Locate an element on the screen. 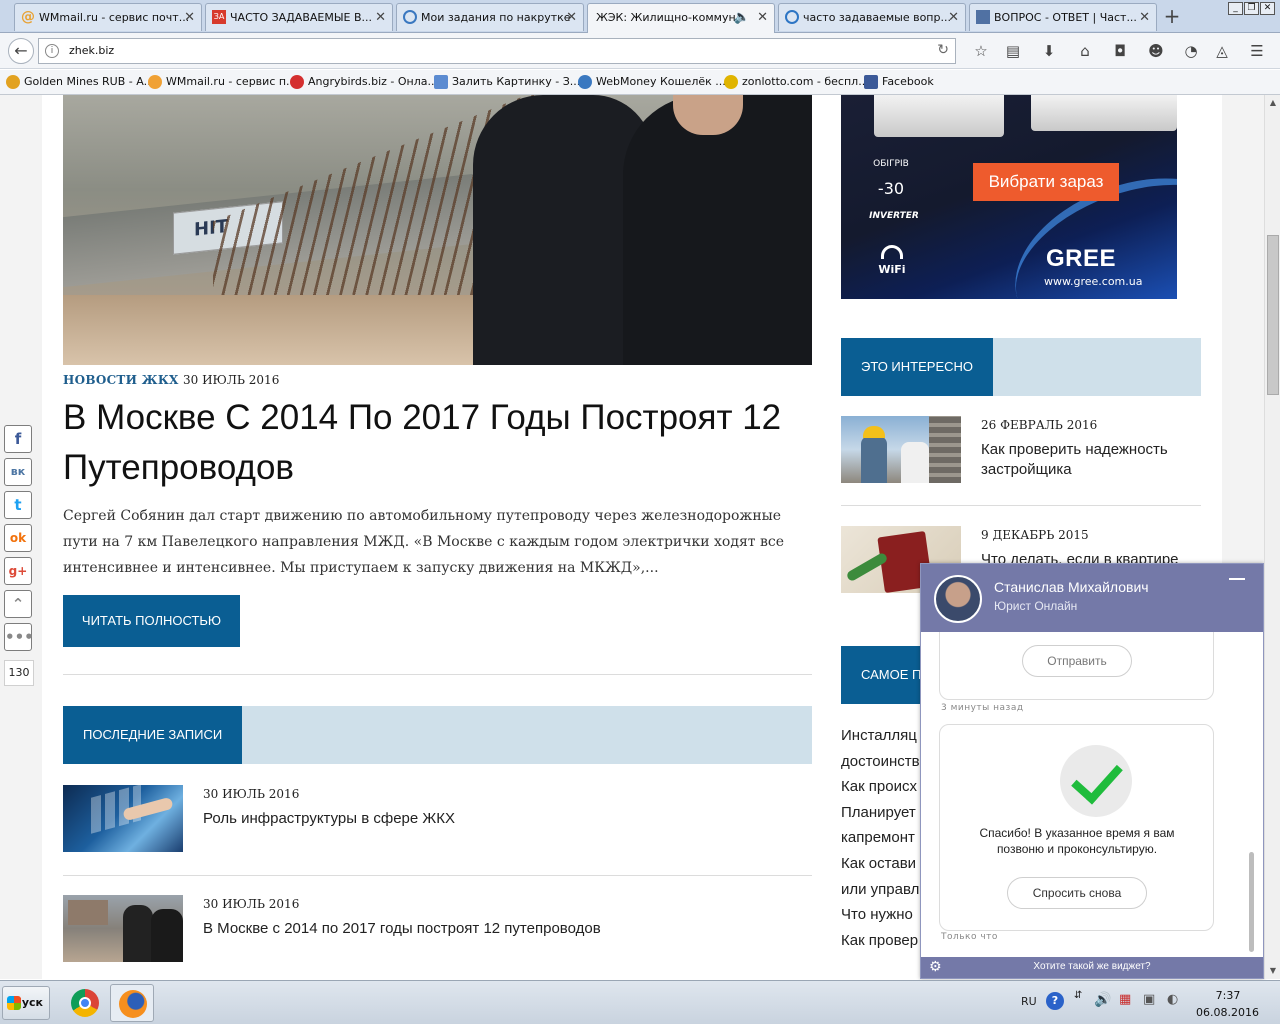 The width and height of the screenshot is (1280, 1024). close-window-button: ✕ is located at coordinates (1267, 8).